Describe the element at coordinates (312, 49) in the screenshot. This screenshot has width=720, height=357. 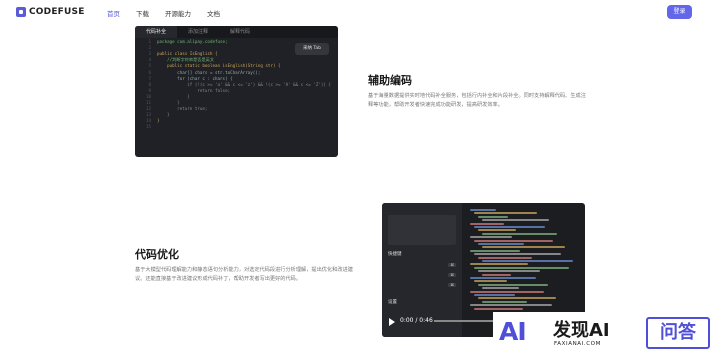
I see `accept-tip: 采纳 Tab` at that location.